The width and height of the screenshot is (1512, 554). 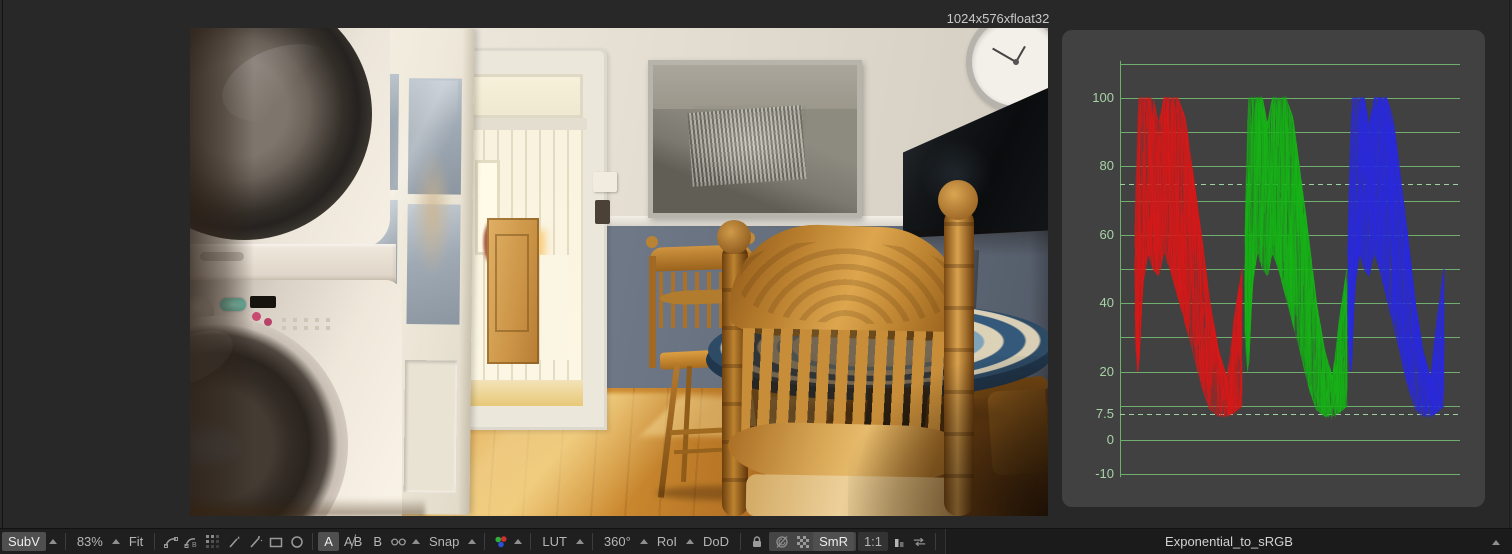 I want to click on scope-tick-label: 40, so click(x=1106, y=303).